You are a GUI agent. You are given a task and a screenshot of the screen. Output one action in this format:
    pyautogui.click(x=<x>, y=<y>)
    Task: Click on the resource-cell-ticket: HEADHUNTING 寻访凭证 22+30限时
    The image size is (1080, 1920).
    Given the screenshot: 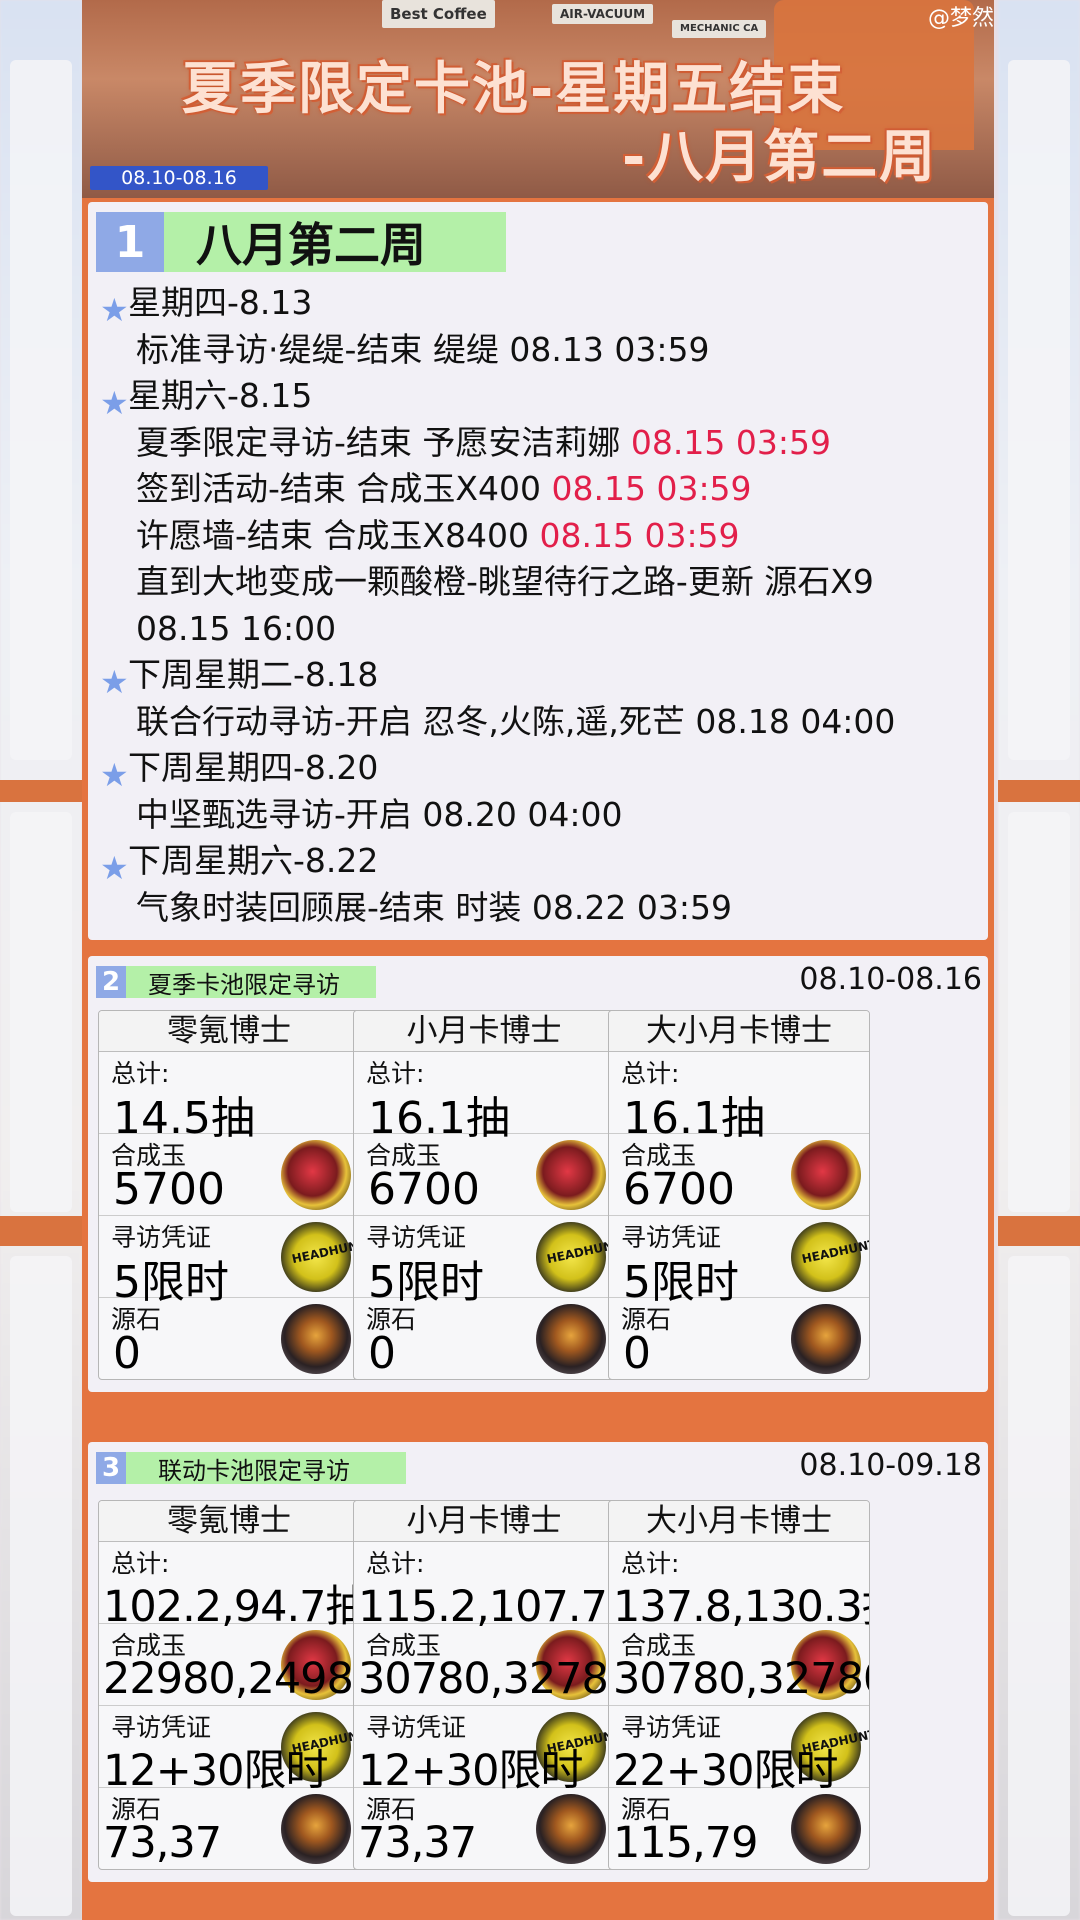 What is the action you would take?
    pyautogui.click(x=739, y=1751)
    